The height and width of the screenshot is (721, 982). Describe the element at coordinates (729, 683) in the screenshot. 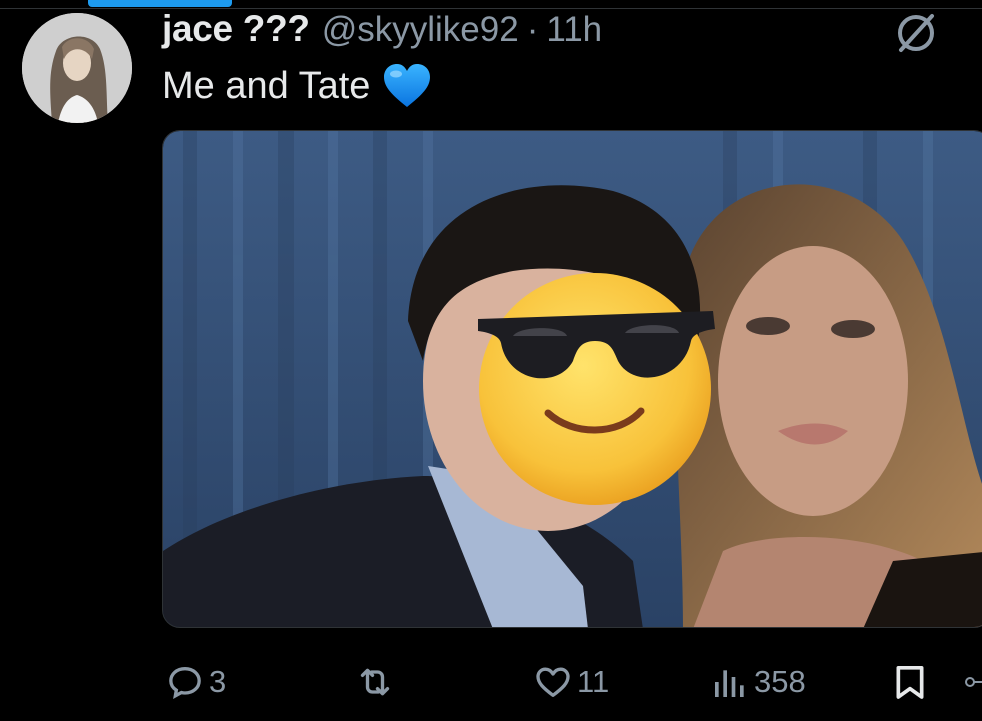

I see `analytics-icon` at that location.